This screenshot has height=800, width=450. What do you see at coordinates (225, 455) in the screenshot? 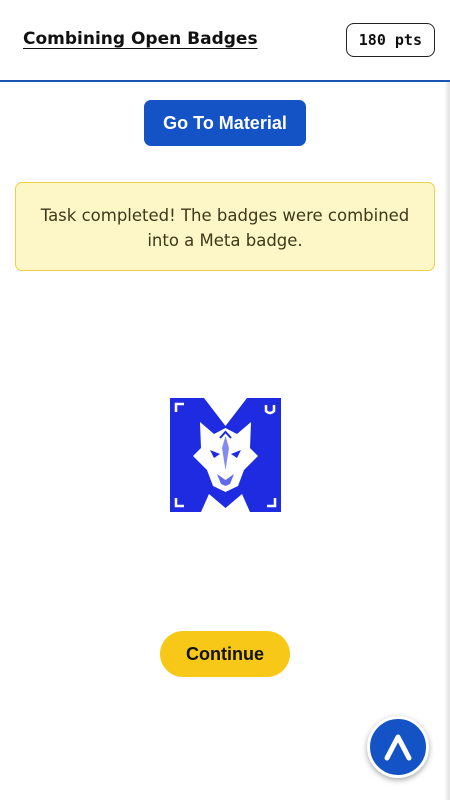
I see `meta-badge-icon` at bounding box center [225, 455].